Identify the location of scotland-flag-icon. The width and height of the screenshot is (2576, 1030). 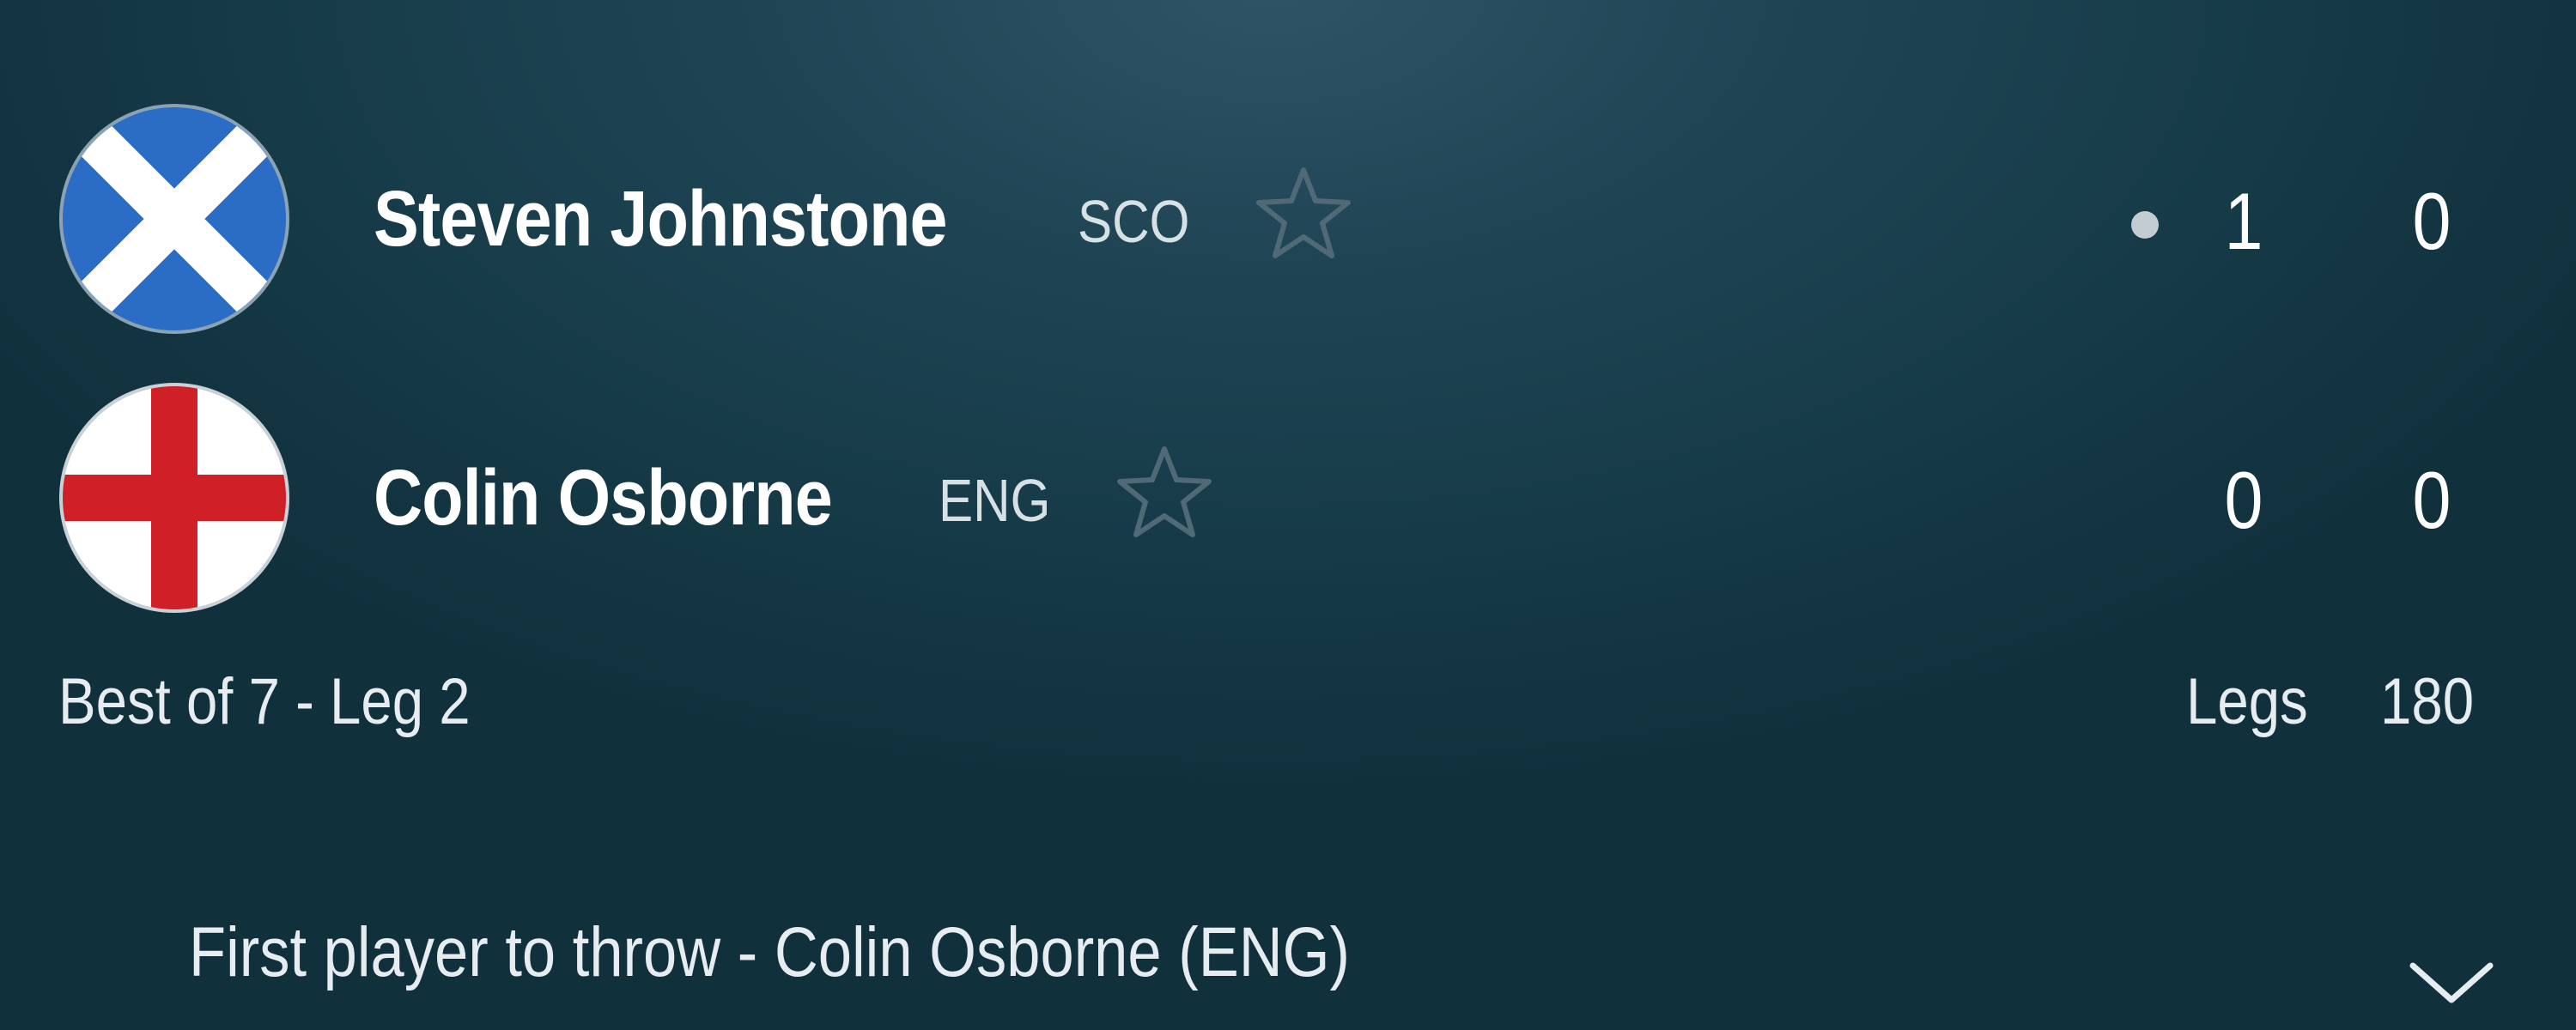
(174, 219).